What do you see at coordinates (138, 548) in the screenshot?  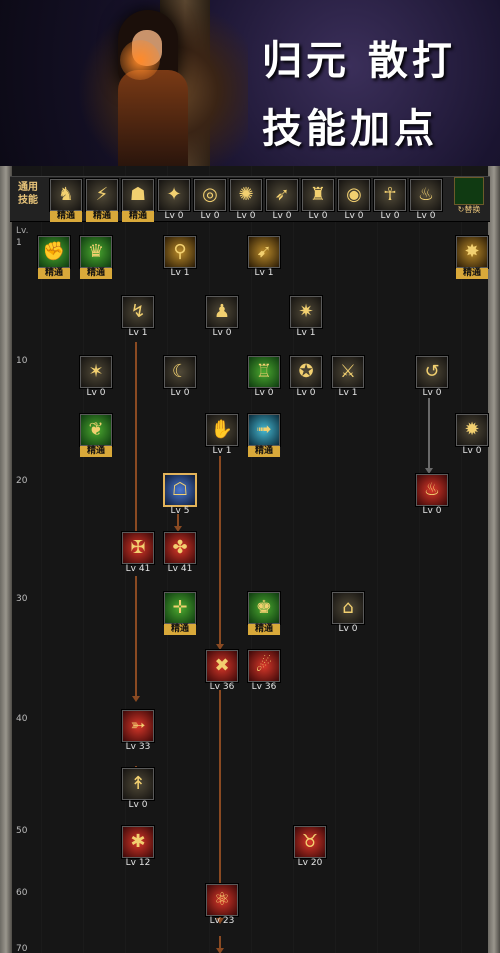 I see `skill-slot: ✠` at bounding box center [138, 548].